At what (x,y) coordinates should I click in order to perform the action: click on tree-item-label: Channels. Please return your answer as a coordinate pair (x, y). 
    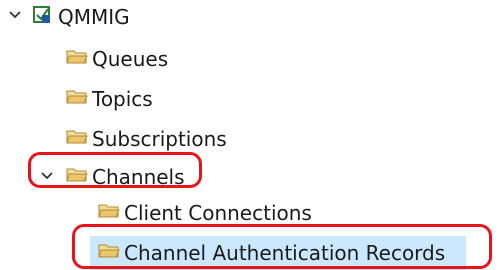
    Looking at the image, I should click on (138, 177).